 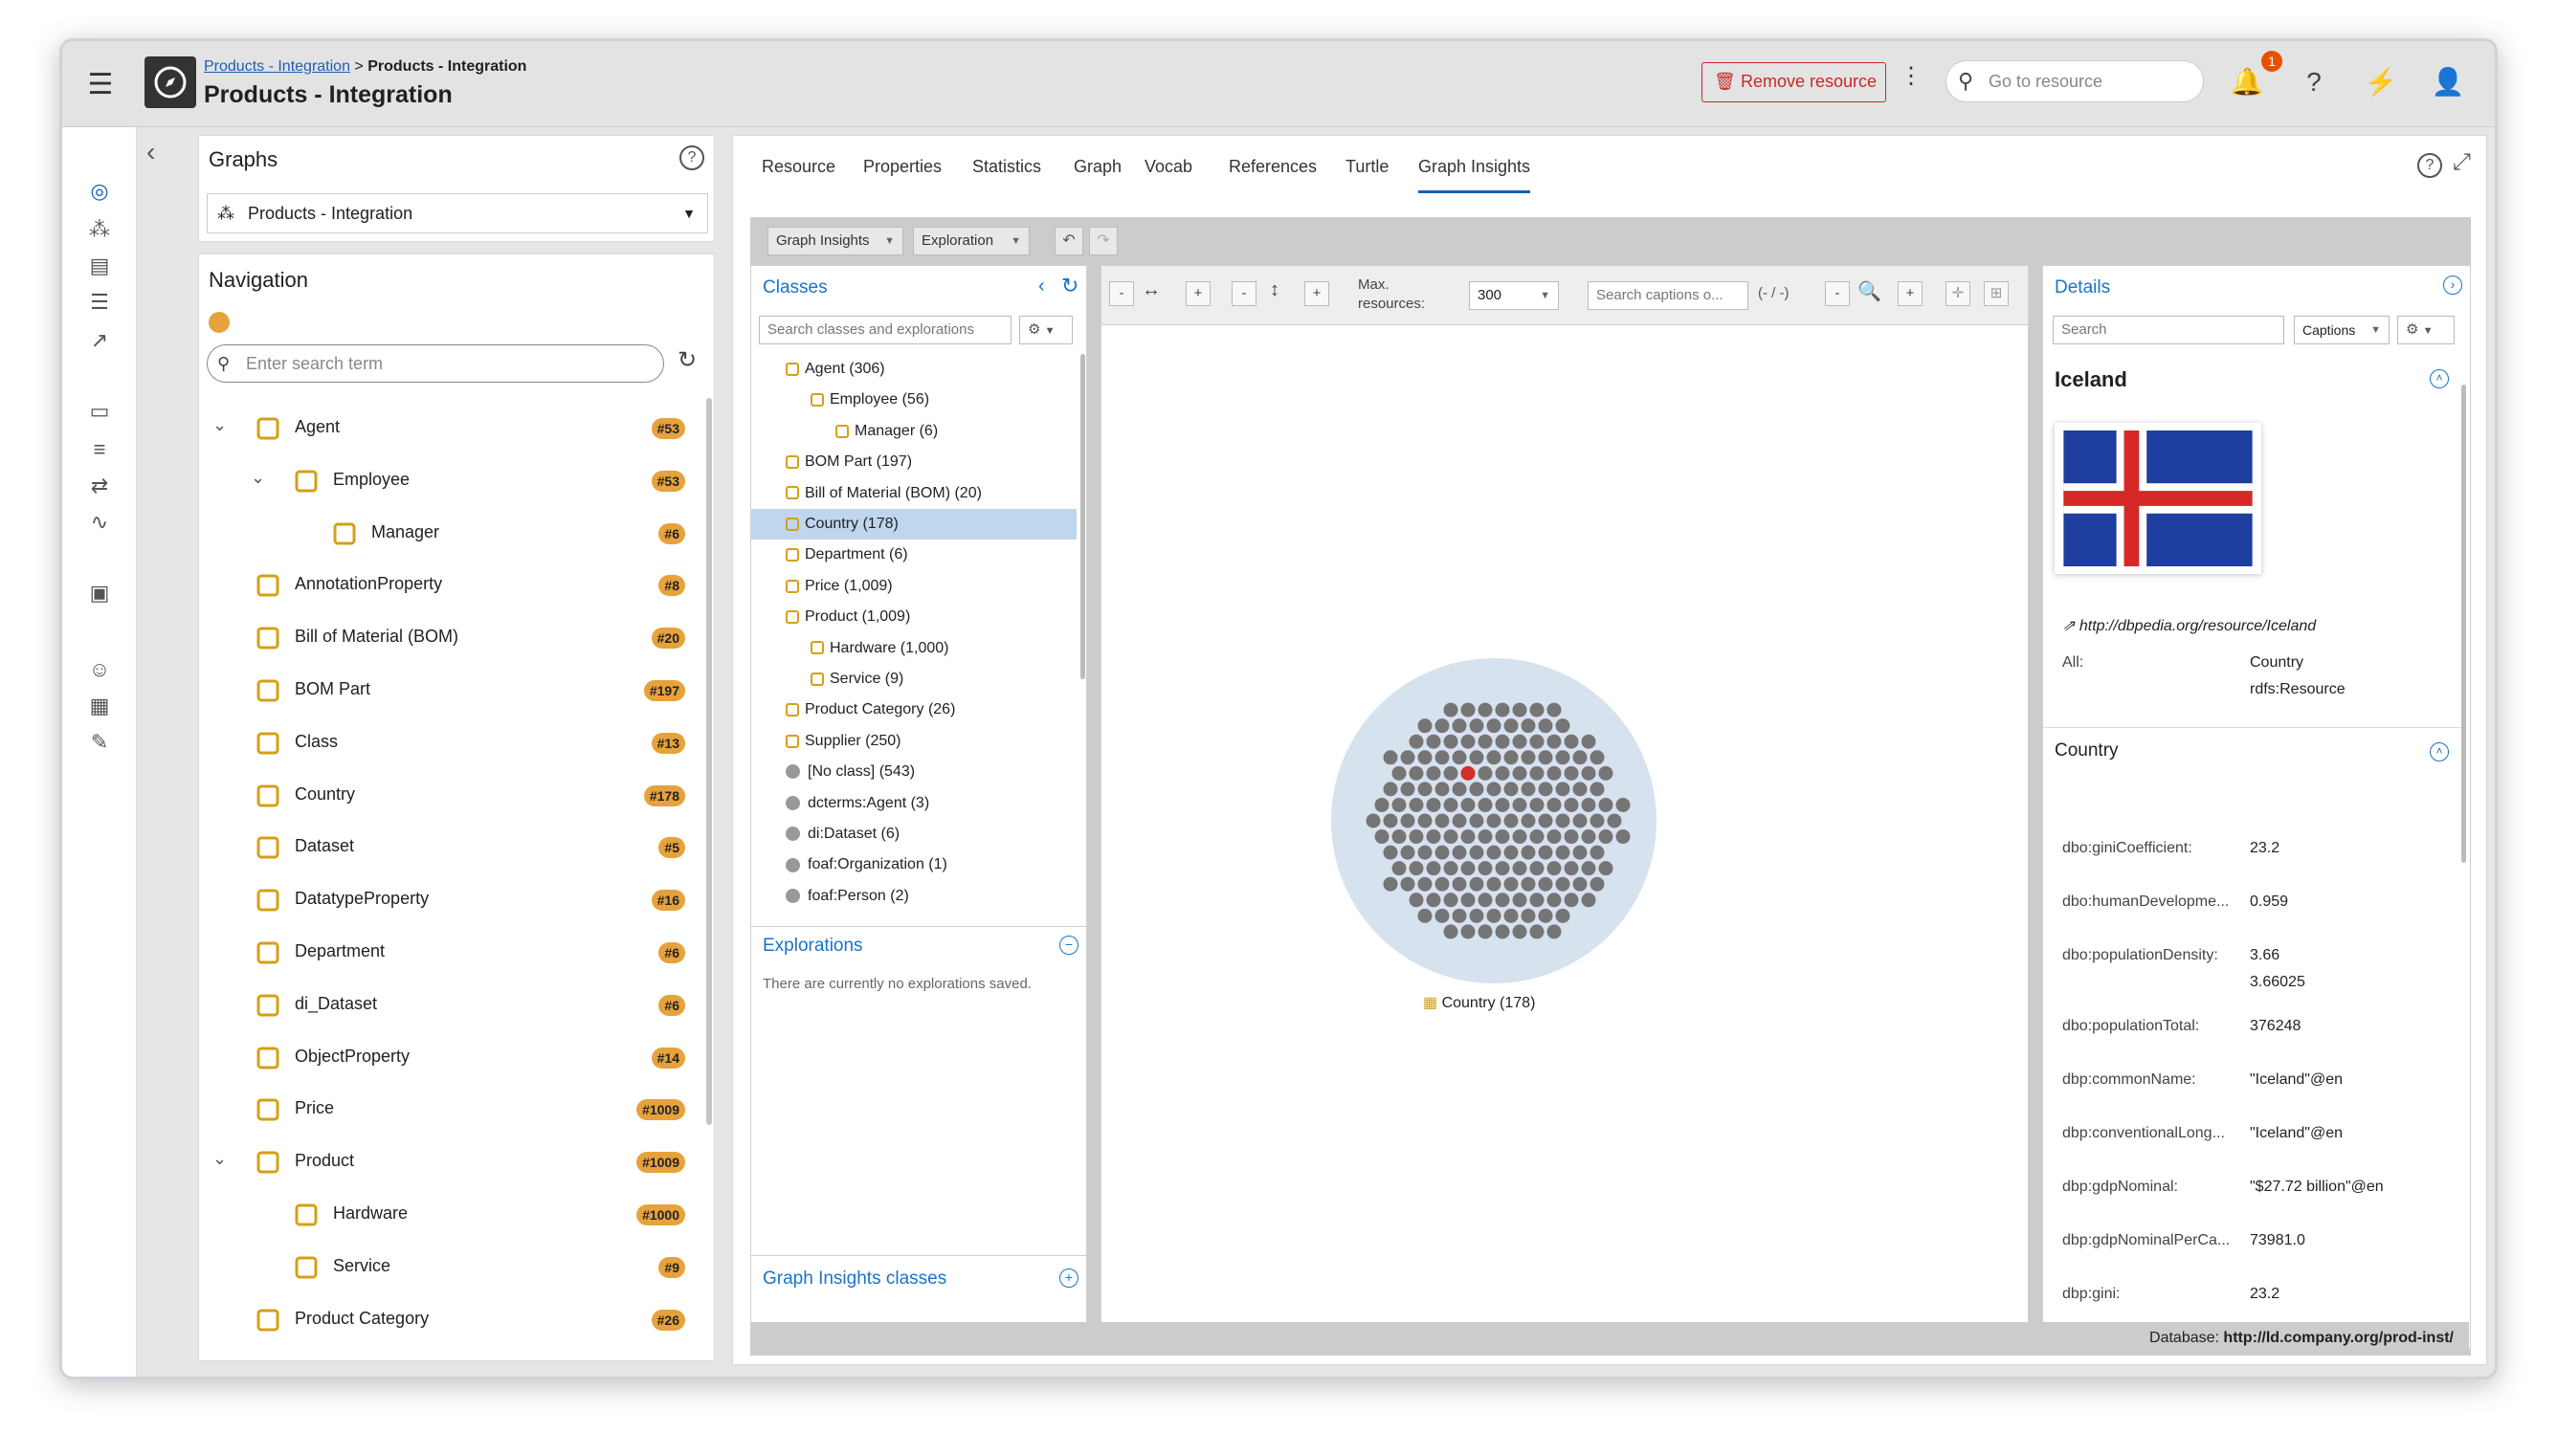 I want to click on undo-icon: ↶, so click(x=1069, y=241).